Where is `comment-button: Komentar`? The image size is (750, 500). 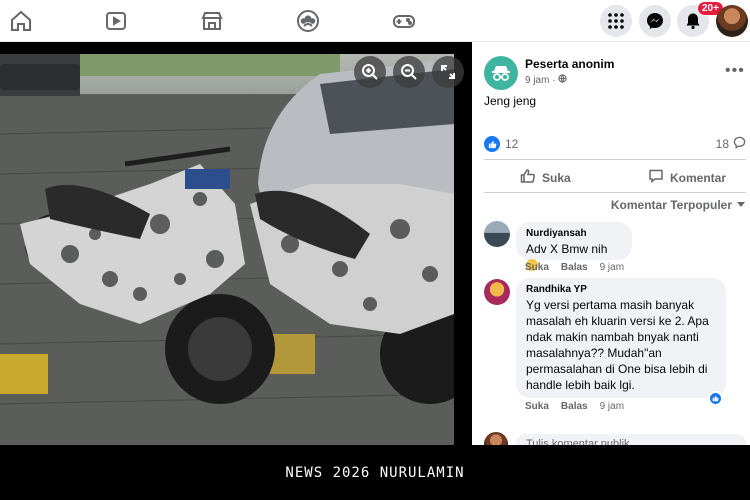 comment-button: Komentar is located at coordinates (687, 177).